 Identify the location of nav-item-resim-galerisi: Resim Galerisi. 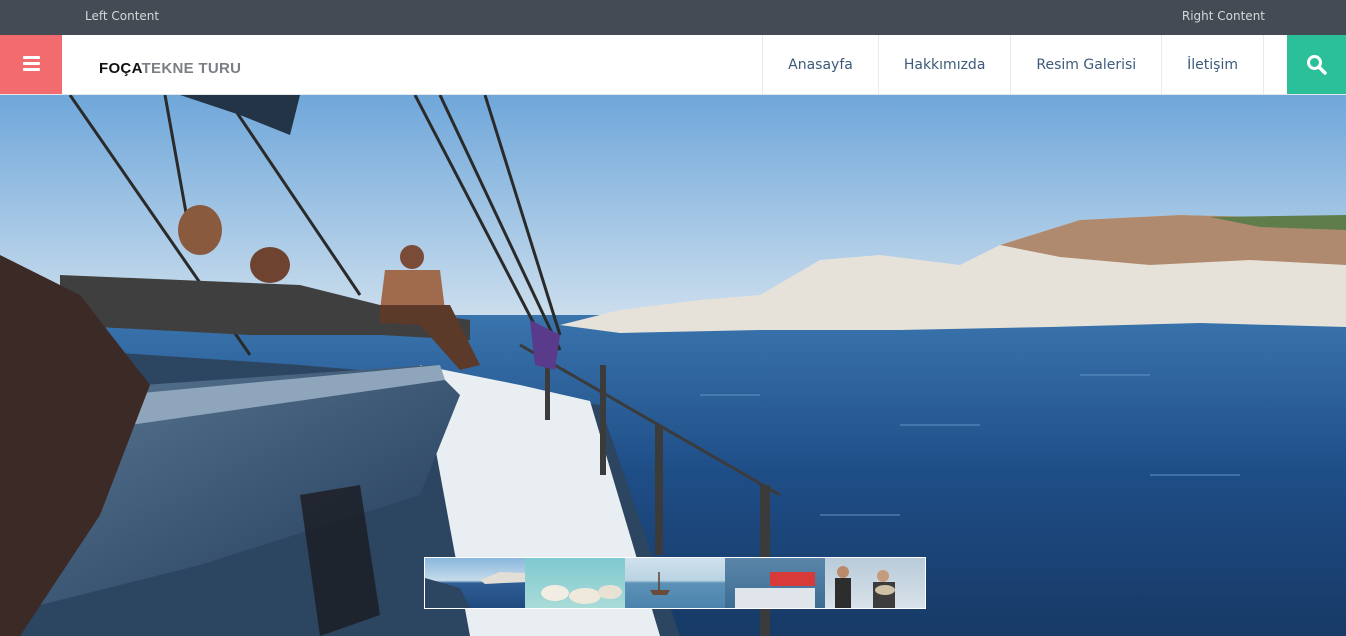
(1085, 64).